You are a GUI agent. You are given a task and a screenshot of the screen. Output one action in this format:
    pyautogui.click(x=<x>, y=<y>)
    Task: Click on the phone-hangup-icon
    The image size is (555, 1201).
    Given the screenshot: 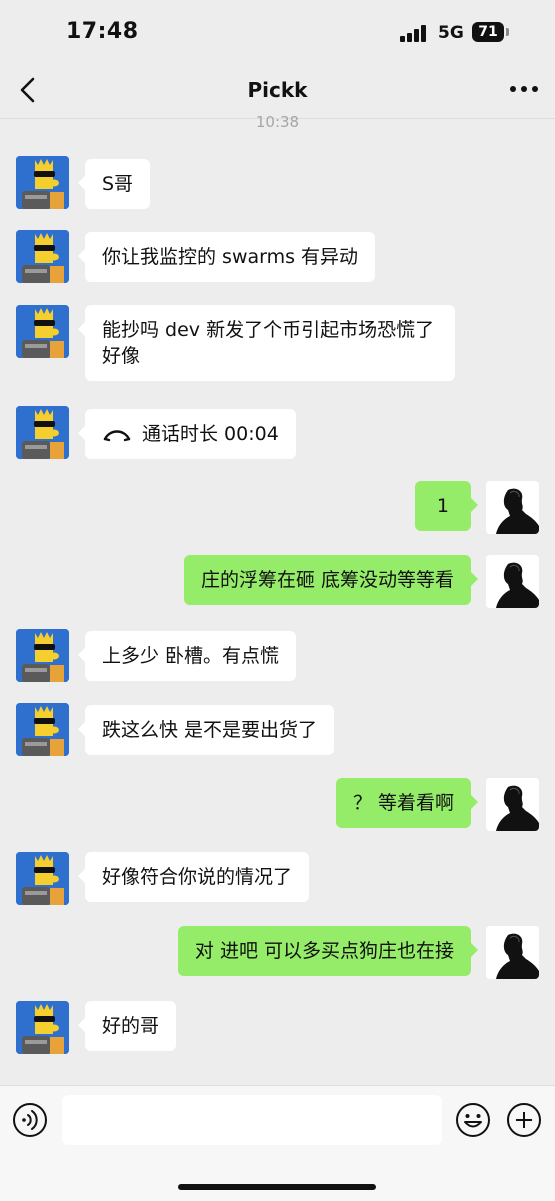 What is the action you would take?
    pyautogui.click(x=117, y=435)
    